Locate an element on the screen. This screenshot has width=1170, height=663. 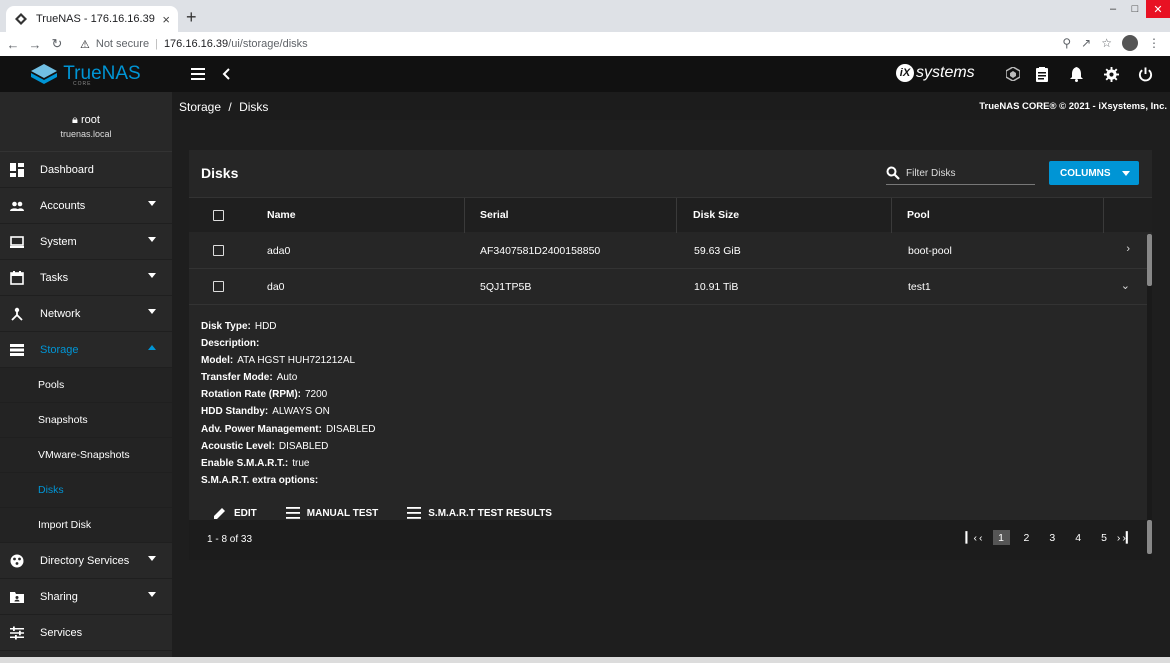
detail-value: 7200 is located at coordinates (316, 395).